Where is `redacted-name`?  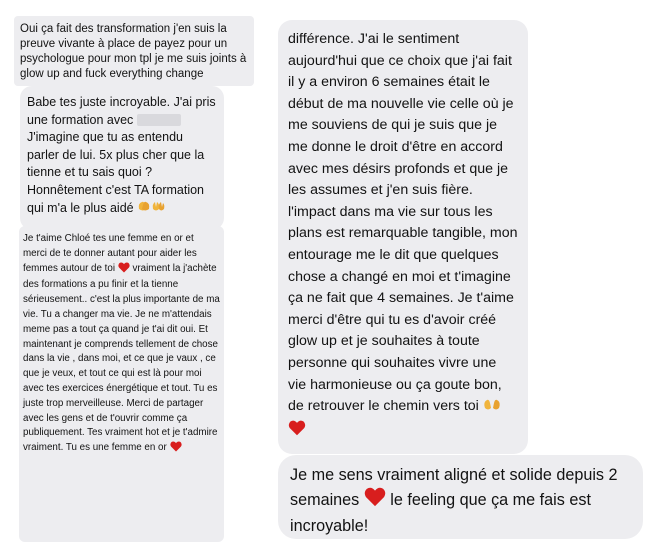
redacted-name is located at coordinates (158, 119).